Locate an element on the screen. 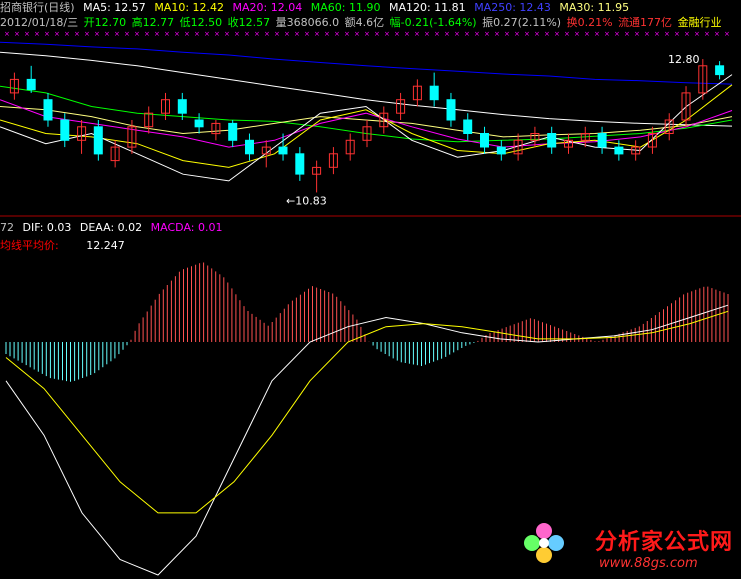 The image size is (741, 579). stock-name: 招商银行(日线) is located at coordinates (37, 7).